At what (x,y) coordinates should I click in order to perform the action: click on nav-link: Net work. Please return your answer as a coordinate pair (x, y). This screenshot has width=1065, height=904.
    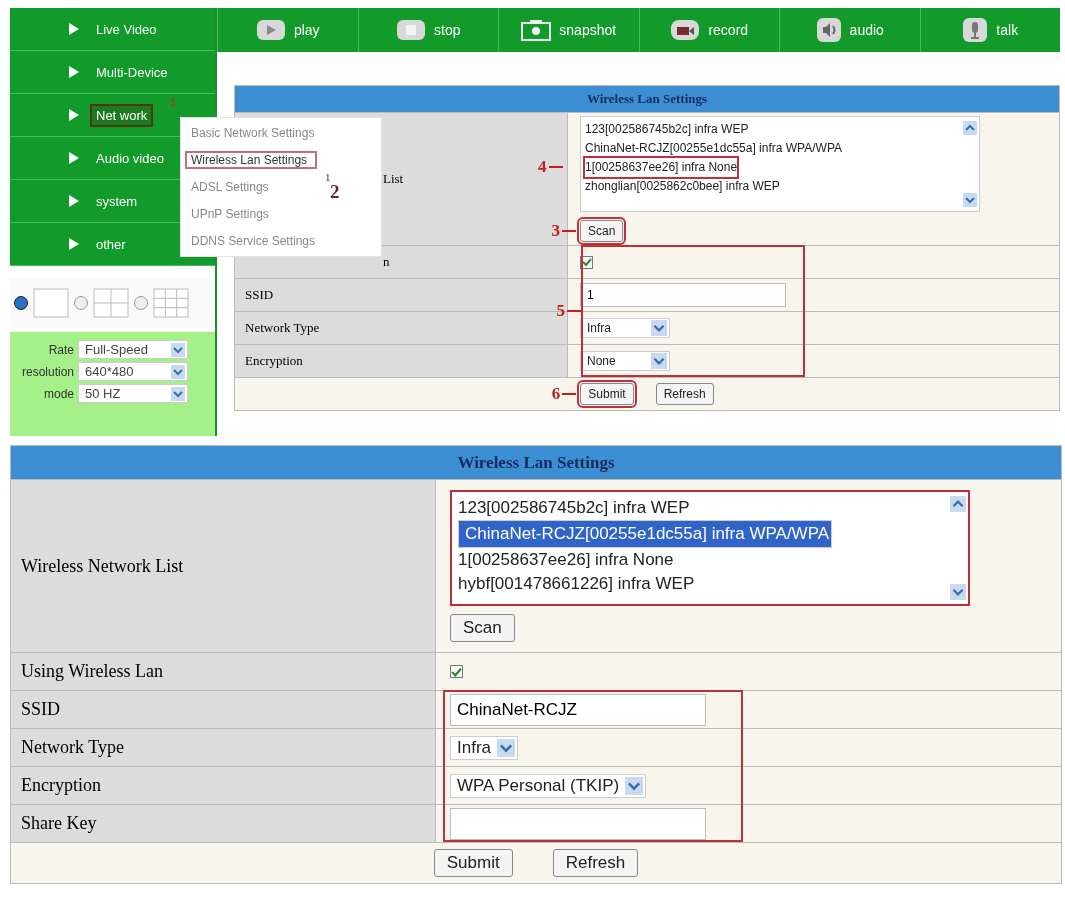
    Looking at the image, I should click on (122, 115).